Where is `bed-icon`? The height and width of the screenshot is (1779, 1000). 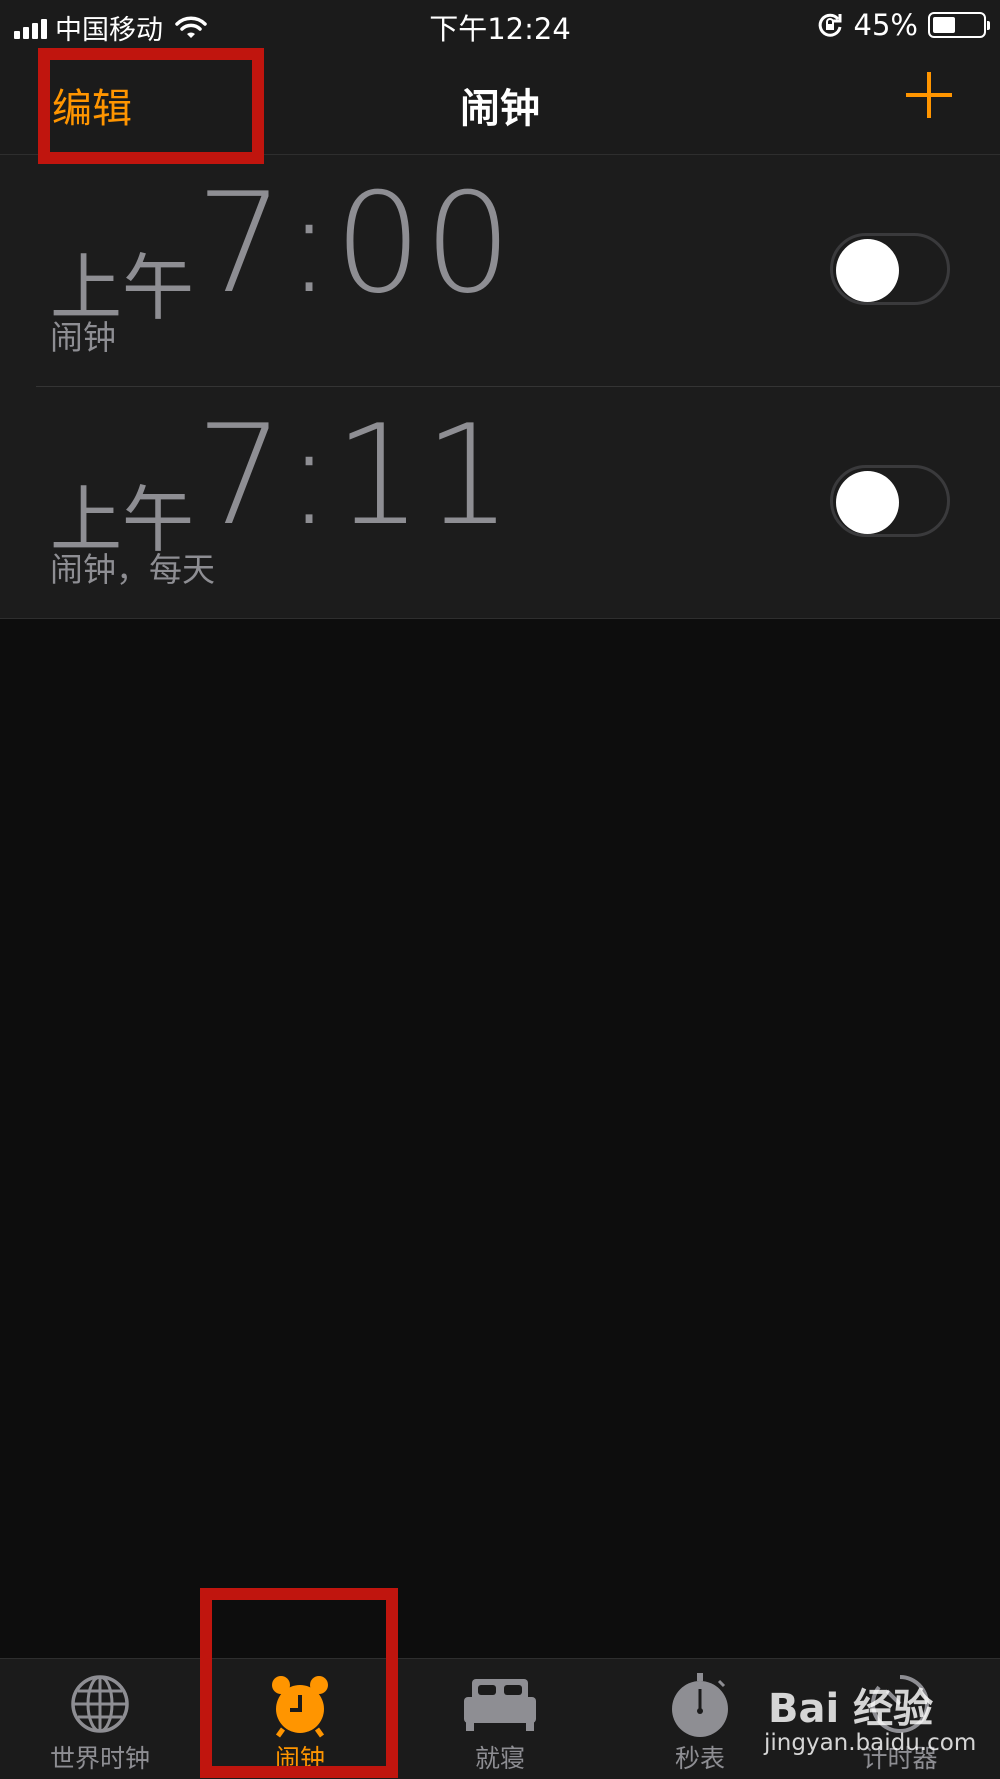 bed-icon is located at coordinates (500, 1705).